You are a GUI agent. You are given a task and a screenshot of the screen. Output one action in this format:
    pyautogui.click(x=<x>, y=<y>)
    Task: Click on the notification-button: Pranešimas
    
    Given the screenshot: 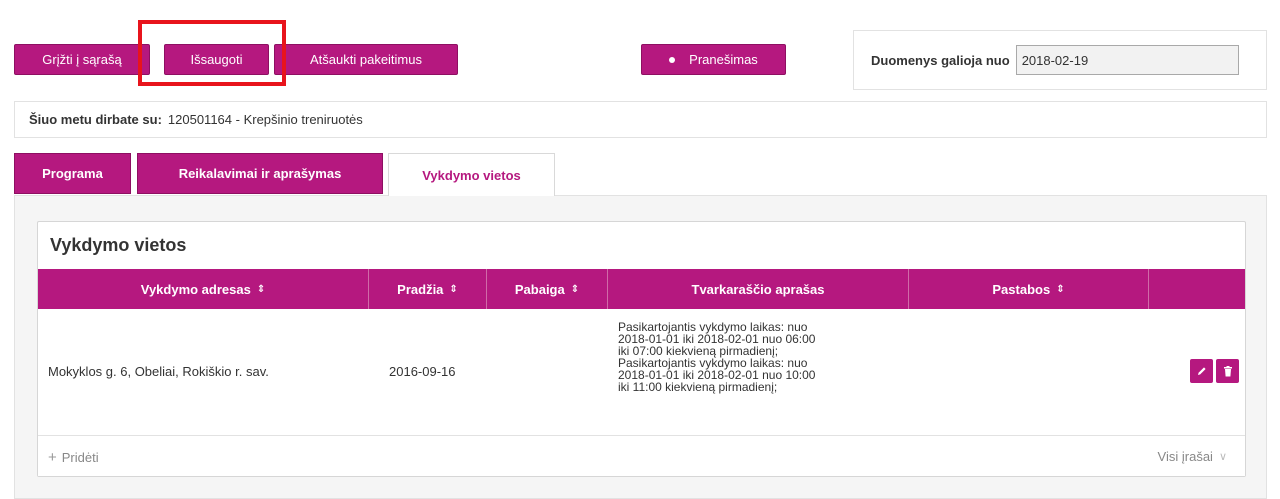 What is the action you would take?
    pyautogui.click(x=713, y=59)
    